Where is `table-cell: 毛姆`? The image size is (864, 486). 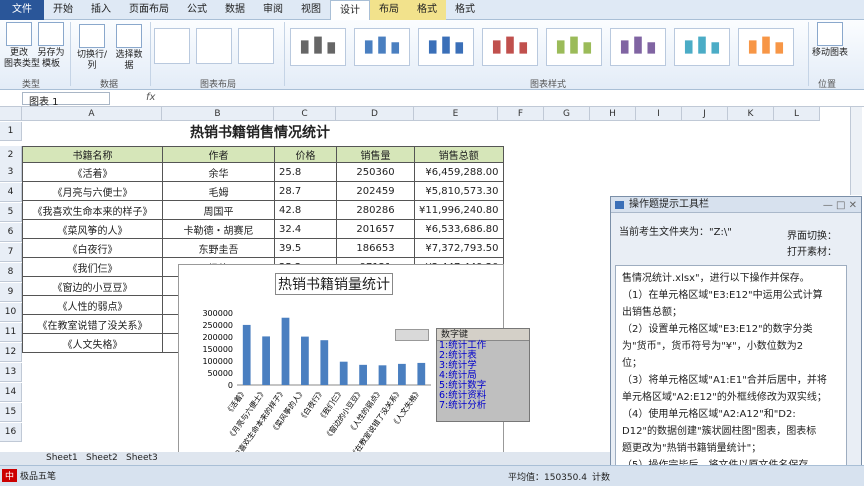 table-cell: 毛姆 is located at coordinates (218, 191).